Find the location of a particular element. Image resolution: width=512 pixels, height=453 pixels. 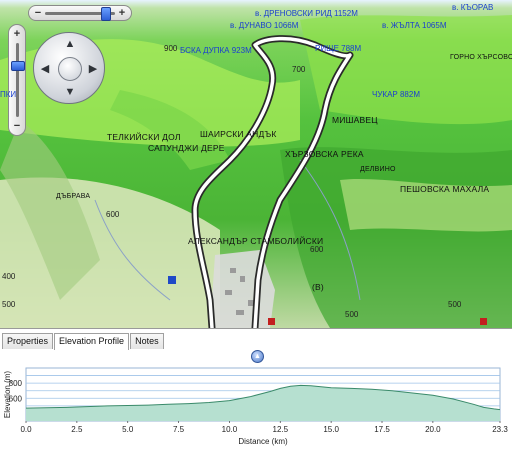

x-tick-label: 23.3 is located at coordinates (500, 429).